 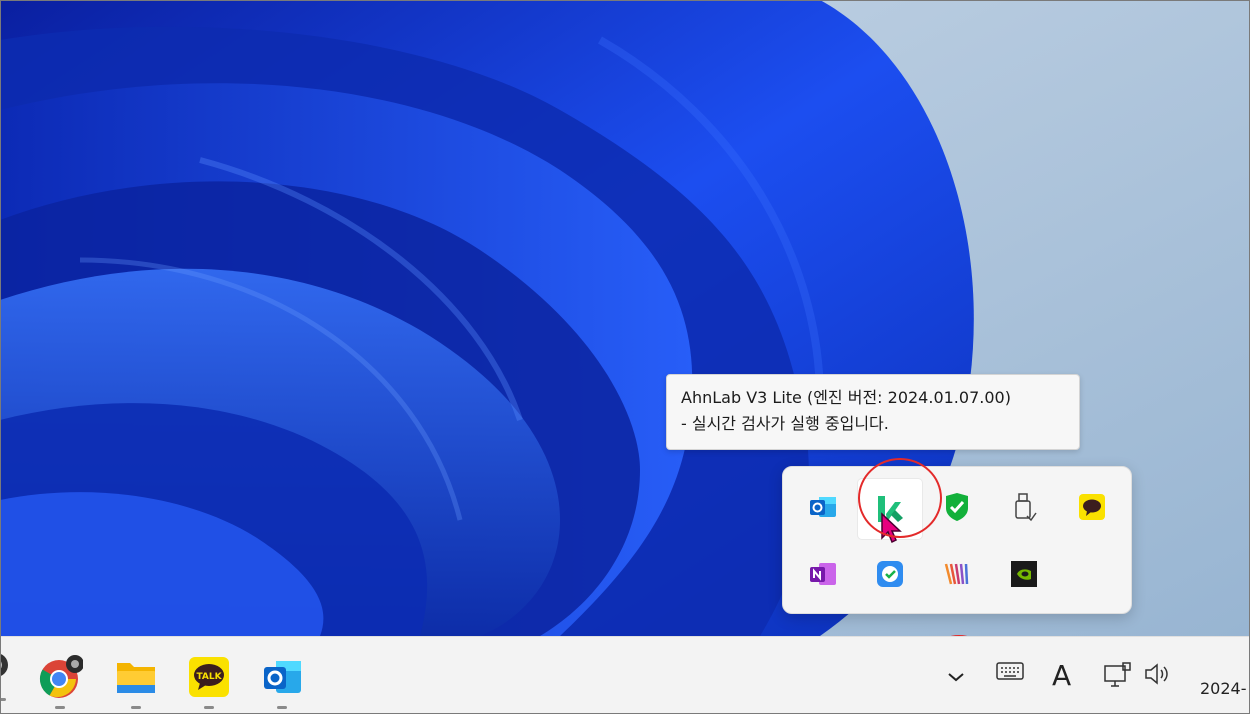 What do you see at coordinates (209, 677) in the screenshot?
I see `kakaotalk-label: TALK` at bounding box center [209, 677].